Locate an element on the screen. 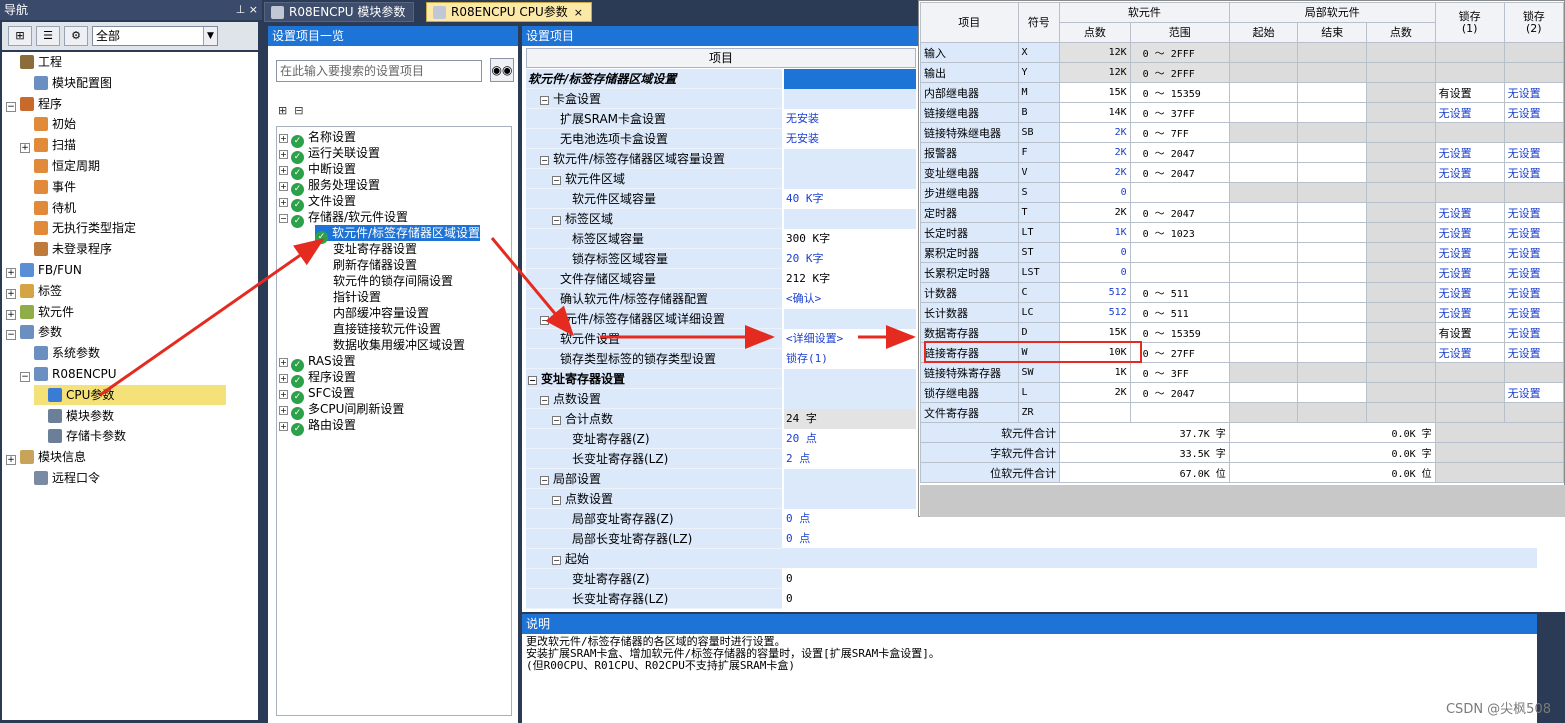 This screenshot has width=1565, height=723. setting-list-item: ✓ 软元件/标签存储器区域设置 is located at coordinates (398, 234).